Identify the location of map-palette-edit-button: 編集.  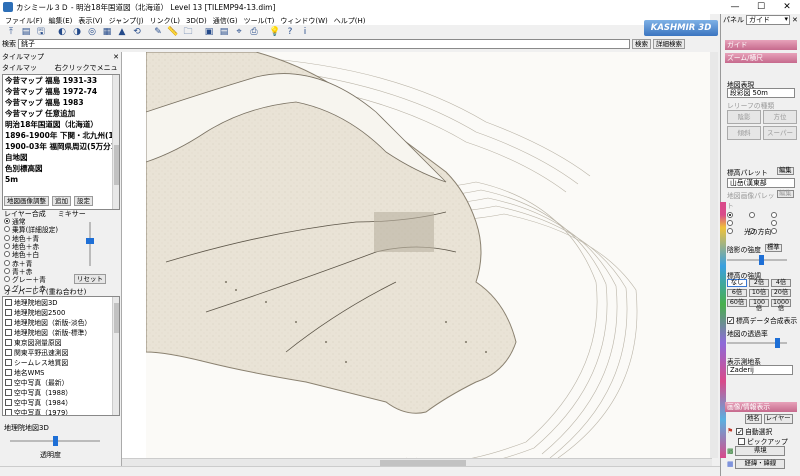
(785, 194).